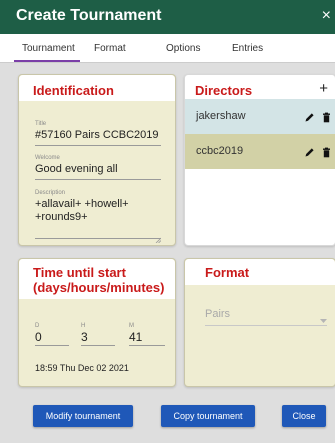 Image resolution: width=335 pixels, height=443 pixels. I want to click on format-header: Format, so click(260, 272).